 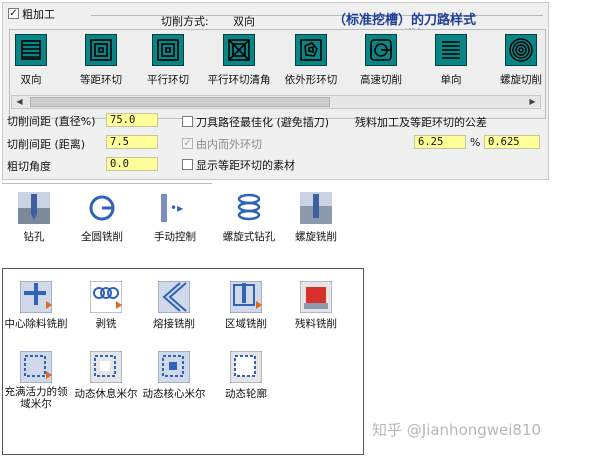 I want to click on high-speed-icon, so click(x=381, y=50).